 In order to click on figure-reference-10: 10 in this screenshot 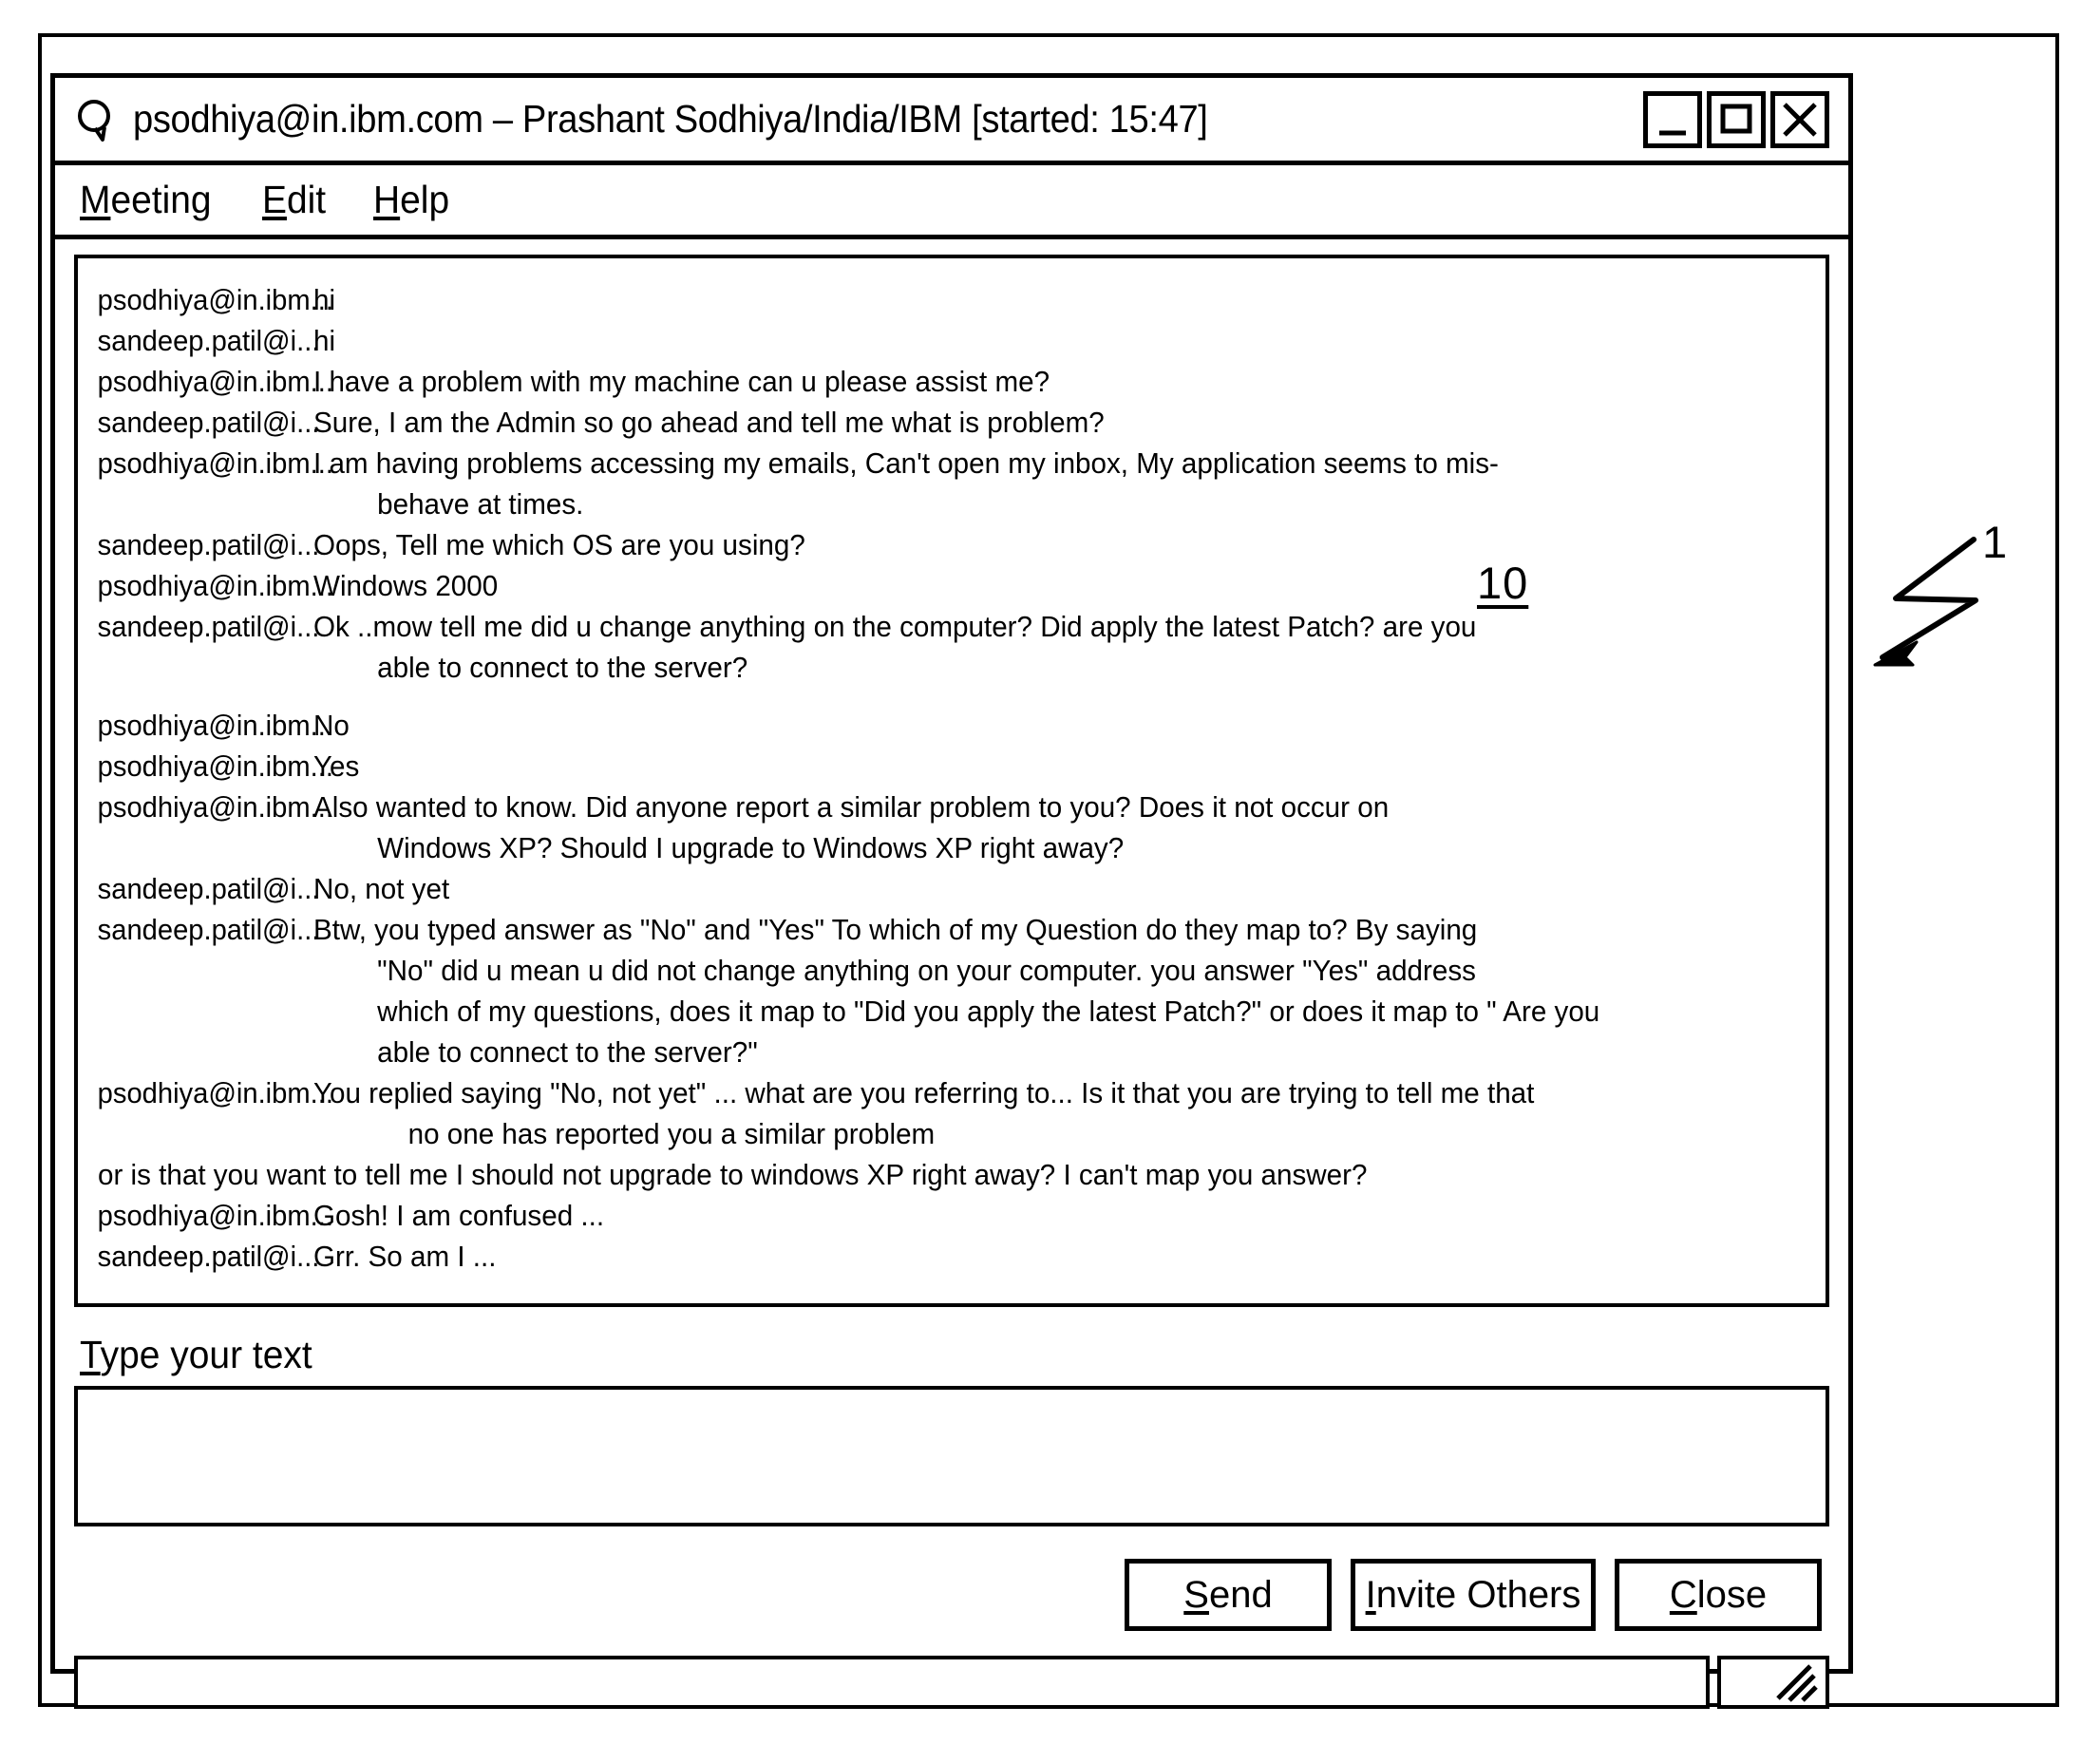, I will do `click(1503, 583)`.